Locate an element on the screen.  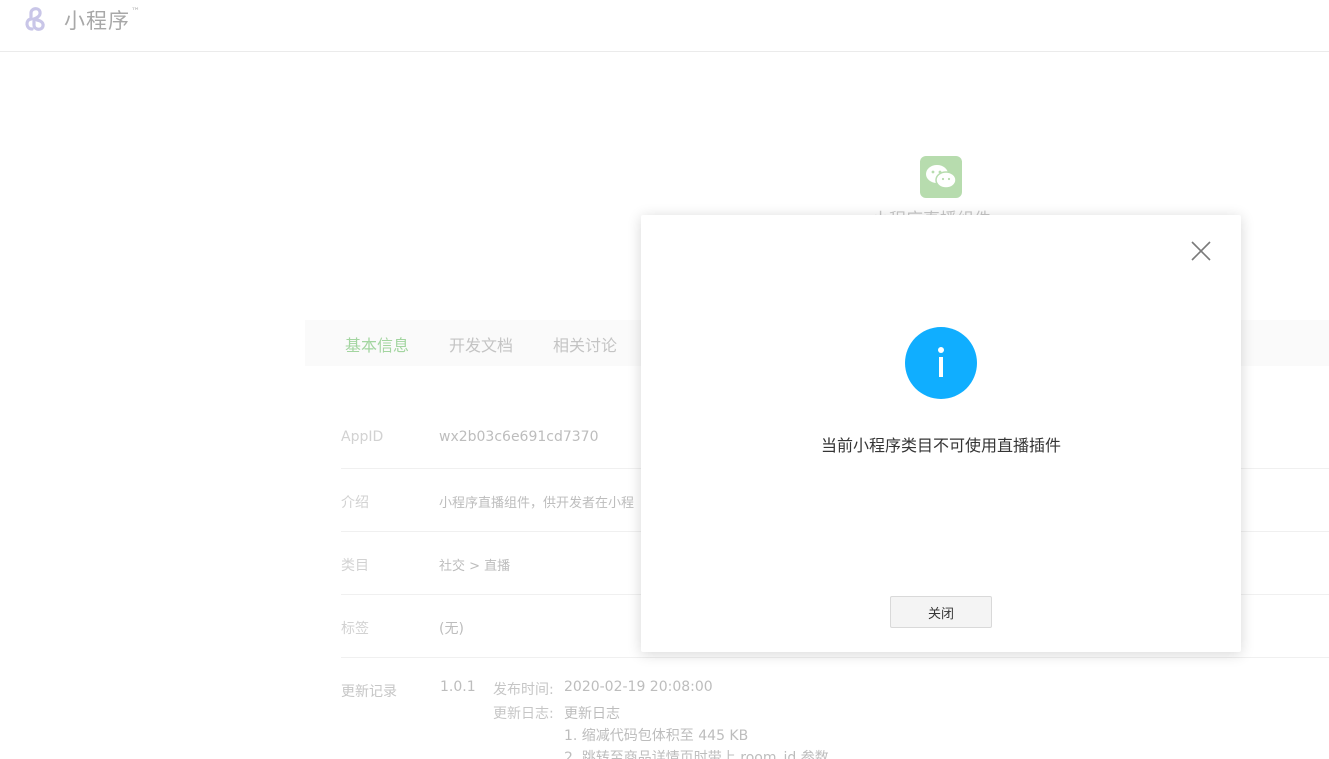
info-icon is located at coordinates (941, 363).